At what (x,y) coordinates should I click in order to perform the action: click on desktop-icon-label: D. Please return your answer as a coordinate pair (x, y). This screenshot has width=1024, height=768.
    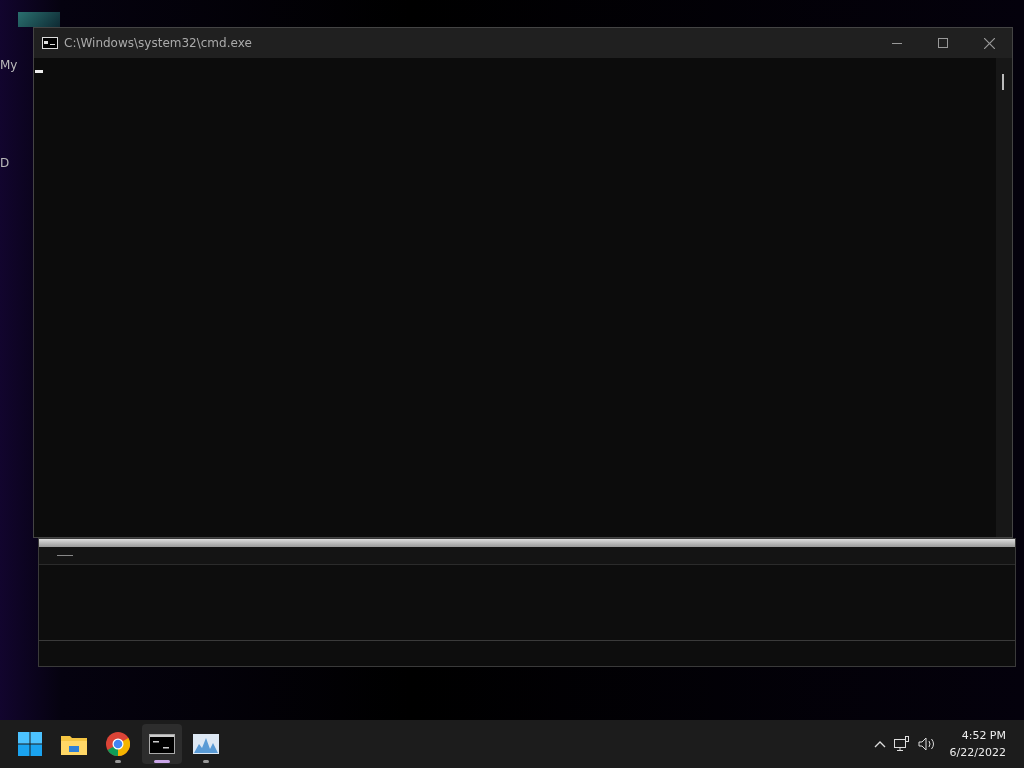
    Looking at the image, I should click on (15, 163).